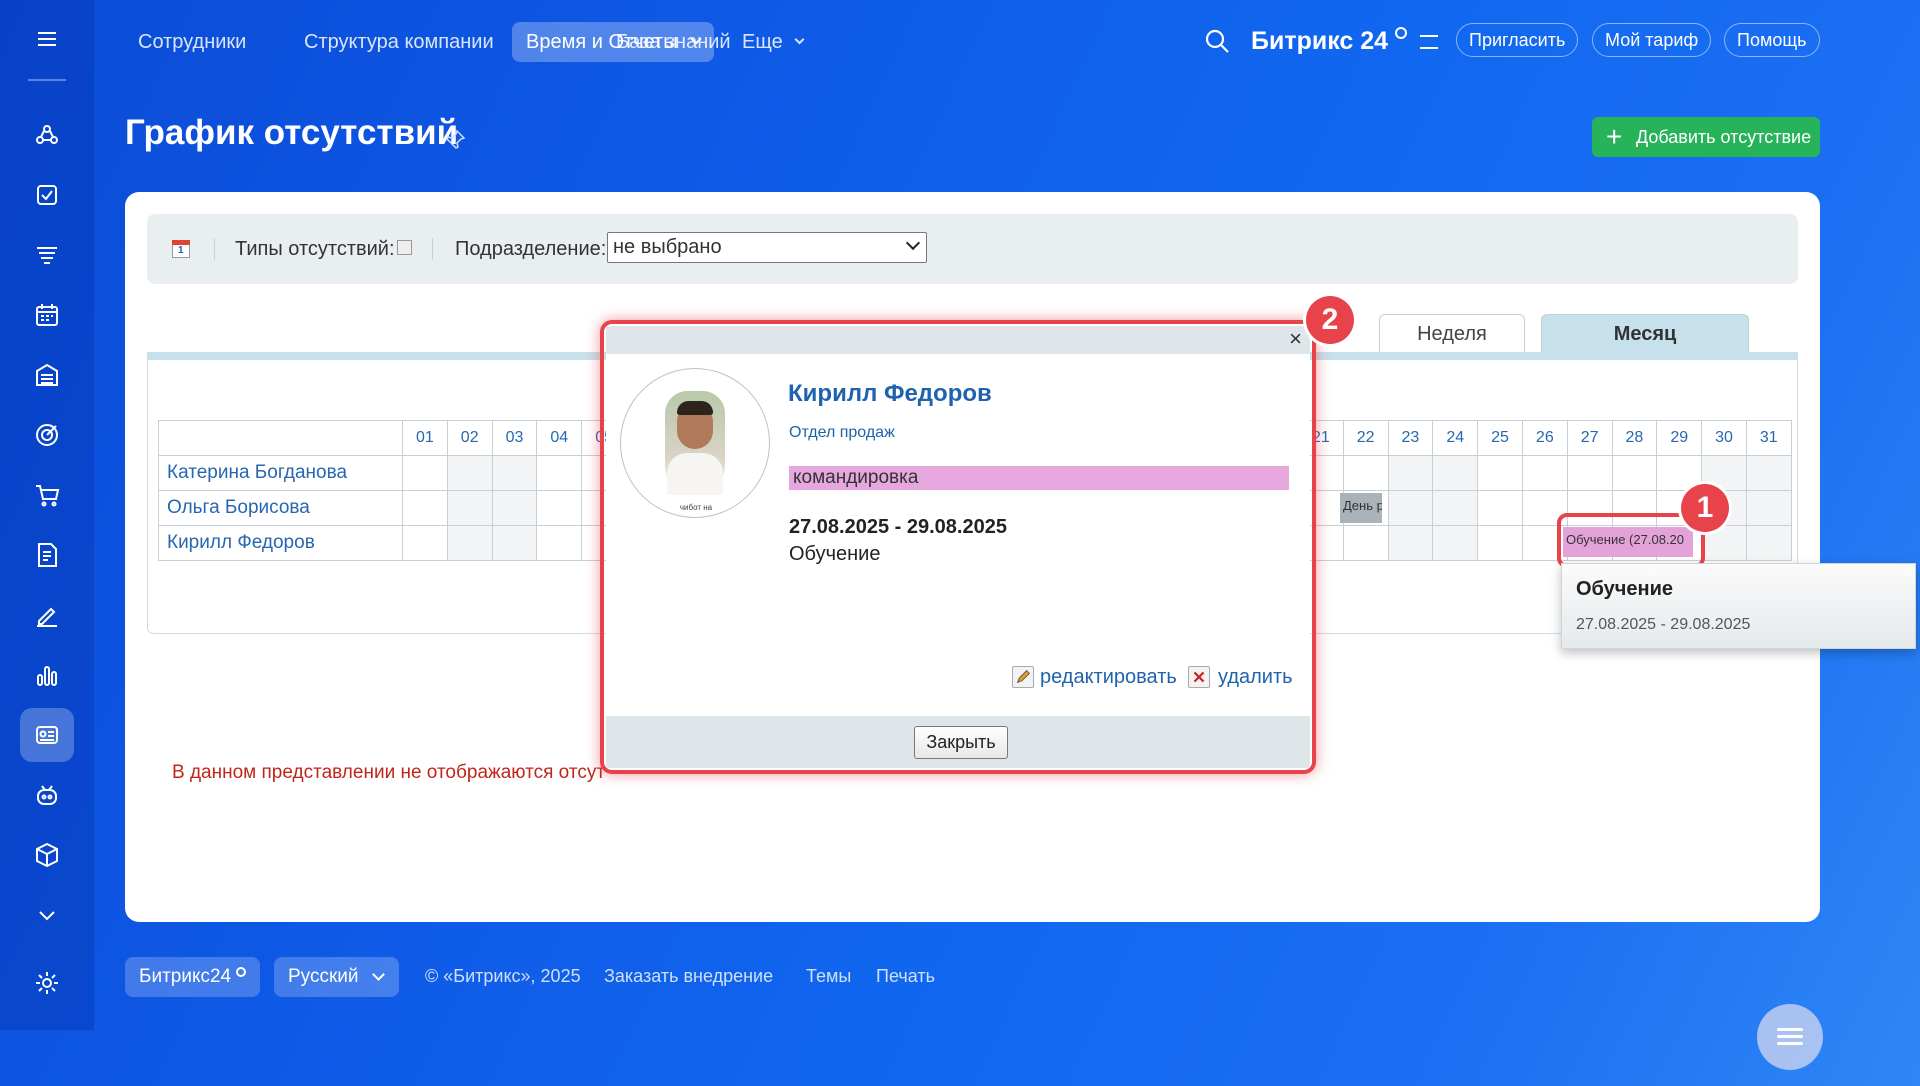  Describe the element at coordinates (47, 795) in the screenshot. I see `bot-icon` at that location.